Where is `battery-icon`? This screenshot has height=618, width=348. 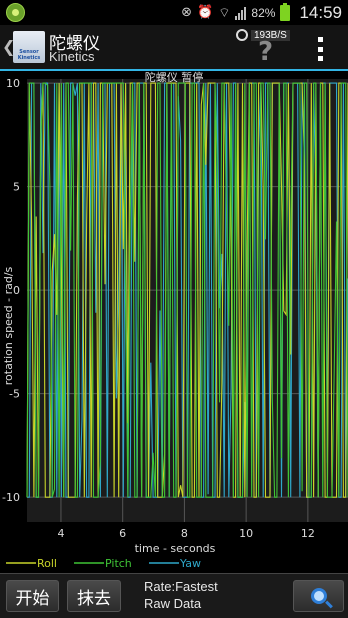
battery-icon is located at coordinates (285, 11).